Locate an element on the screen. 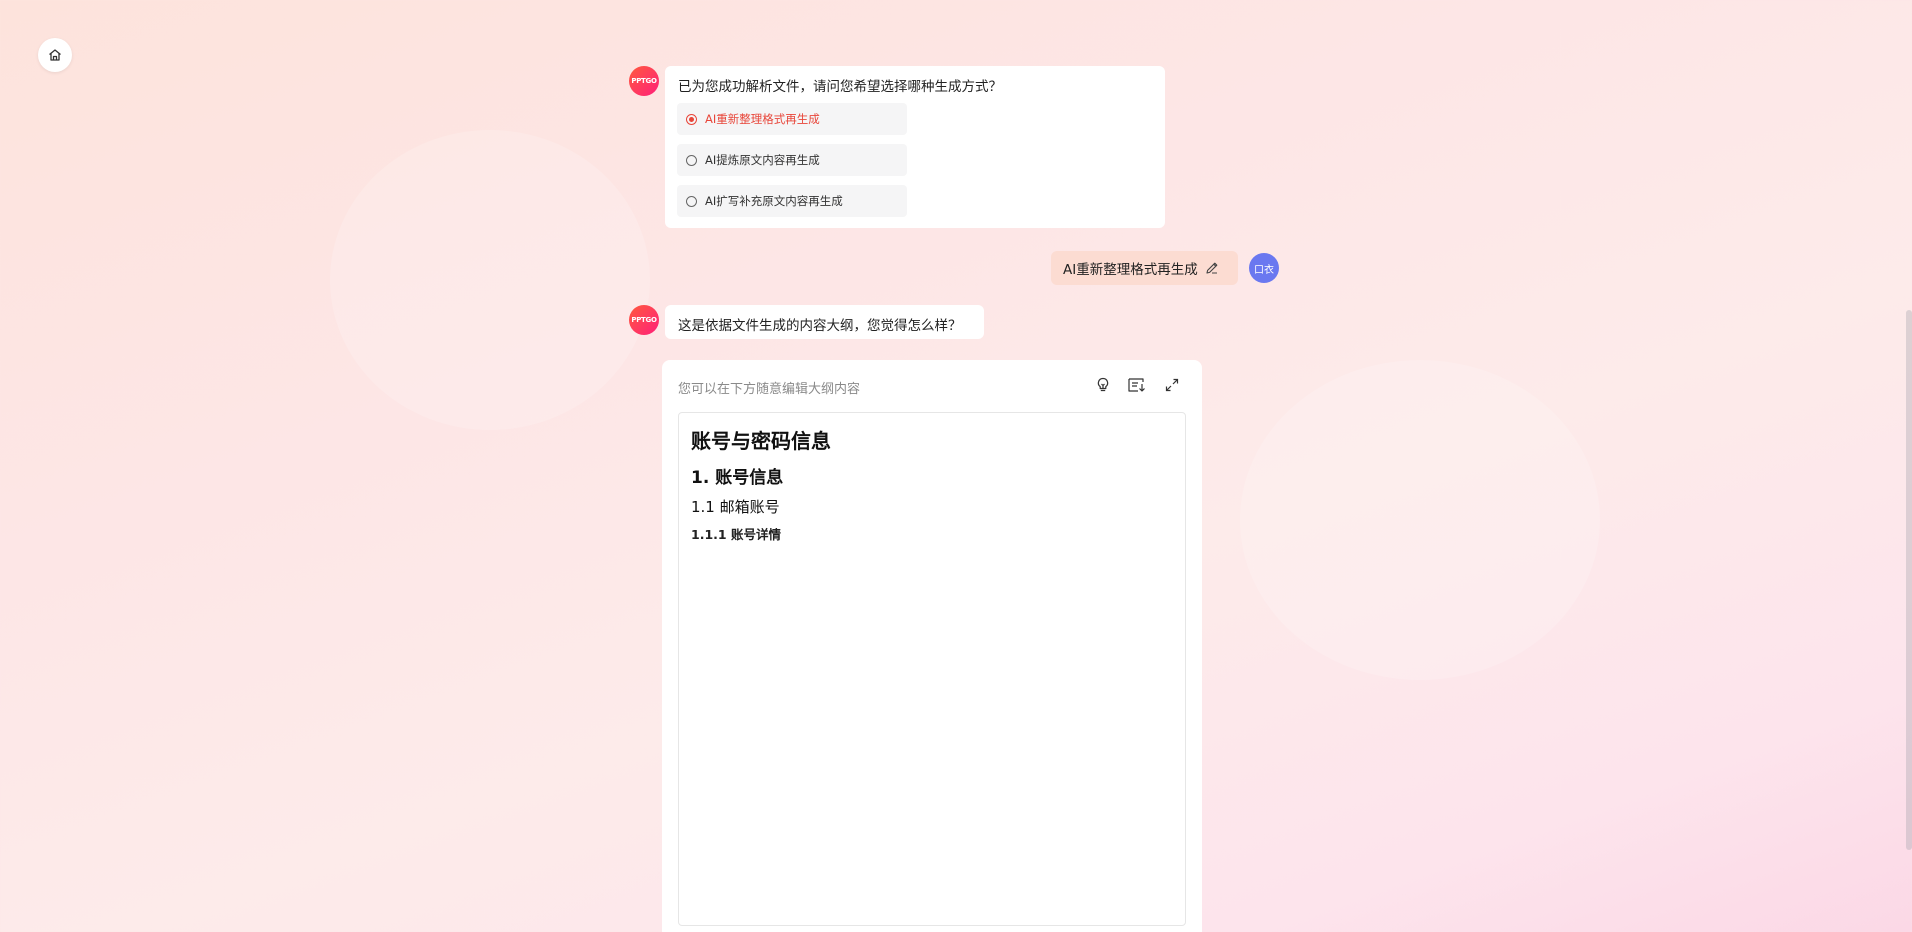 Image resolution: width=1912 pixels, height=932 pixels. outline-intro-text: 这是依据文件生成的内容大纲，您觉得怎么样？ is located at coordinates (820, 326).